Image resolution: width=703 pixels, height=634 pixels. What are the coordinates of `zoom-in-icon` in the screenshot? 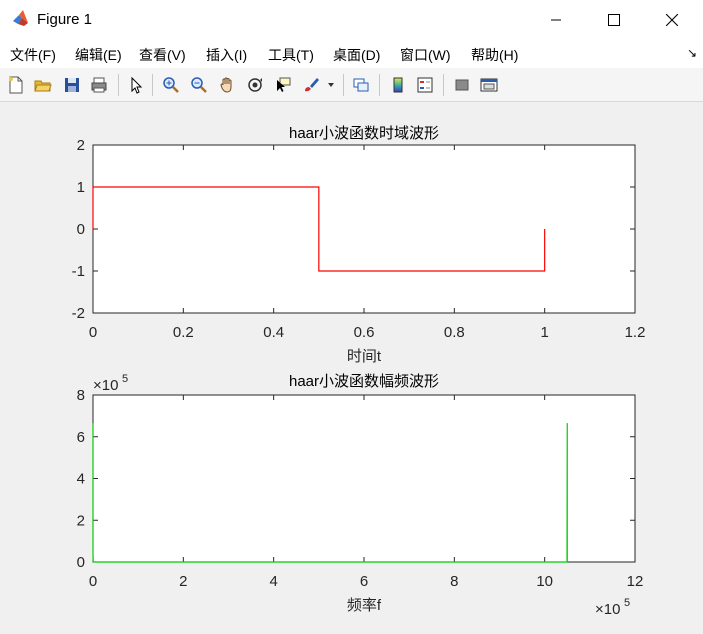 It's located at (171, 85).